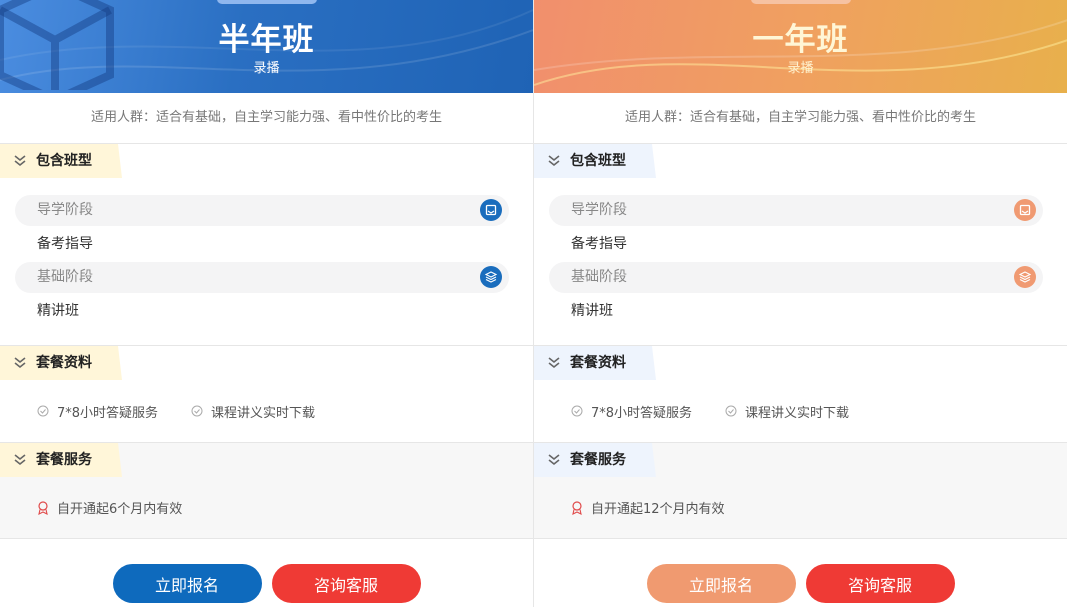 This screenshot has width=1067, height=607. I want to click on services-section: 套餐服务 自开通起12个月内有效, so click(800, 491).